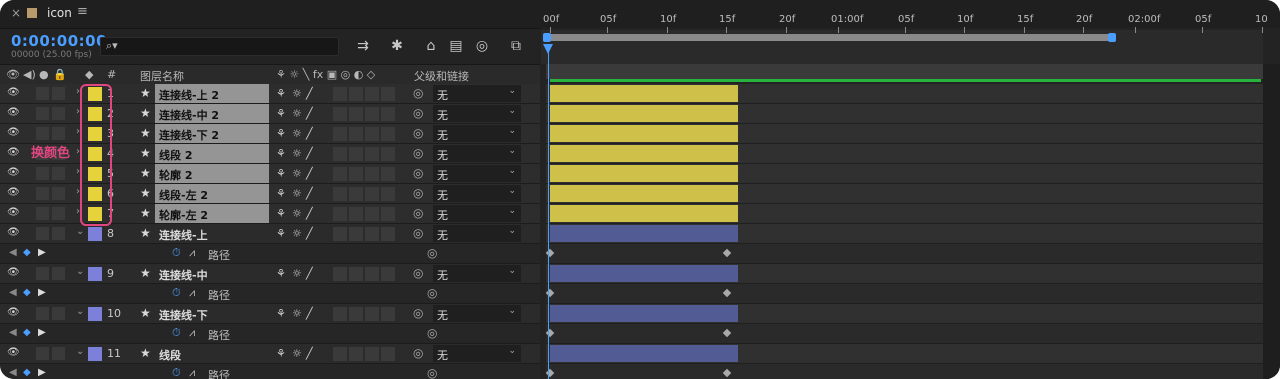 This screenshot has height=379, width=1280. What do you see at coordinates (363, 46) in the screenshot?
I see `comp-flowchart-icon: ⇉` at bounding box center [363, 46].